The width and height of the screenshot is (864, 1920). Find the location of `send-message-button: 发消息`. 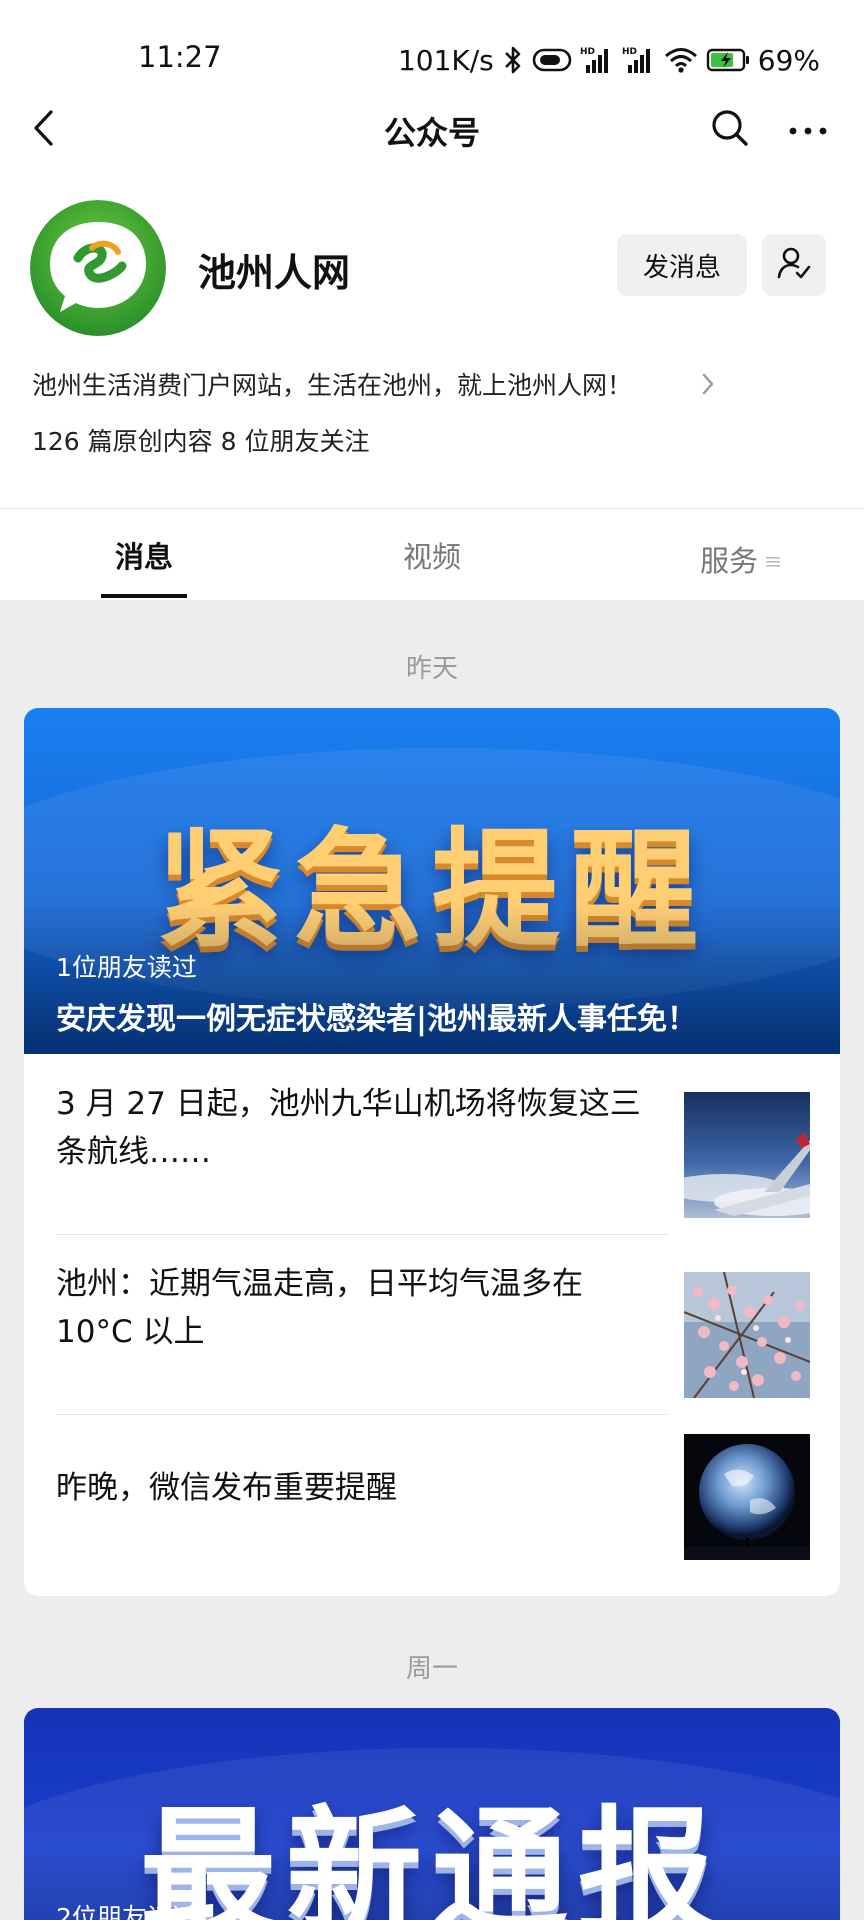

send-message-button: 发消息 is located at coordinates (682, 265).